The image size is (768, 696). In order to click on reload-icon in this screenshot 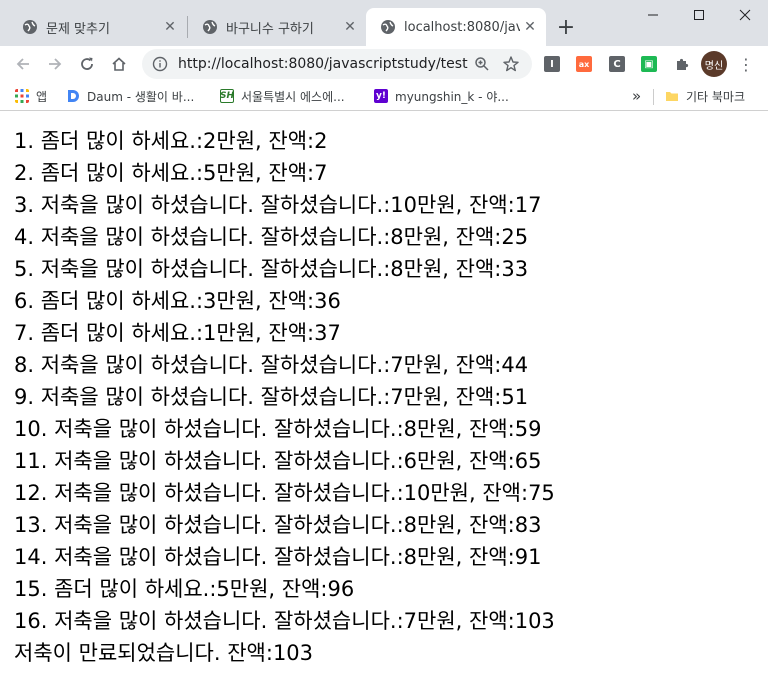, I will do `click(87, 63)`.